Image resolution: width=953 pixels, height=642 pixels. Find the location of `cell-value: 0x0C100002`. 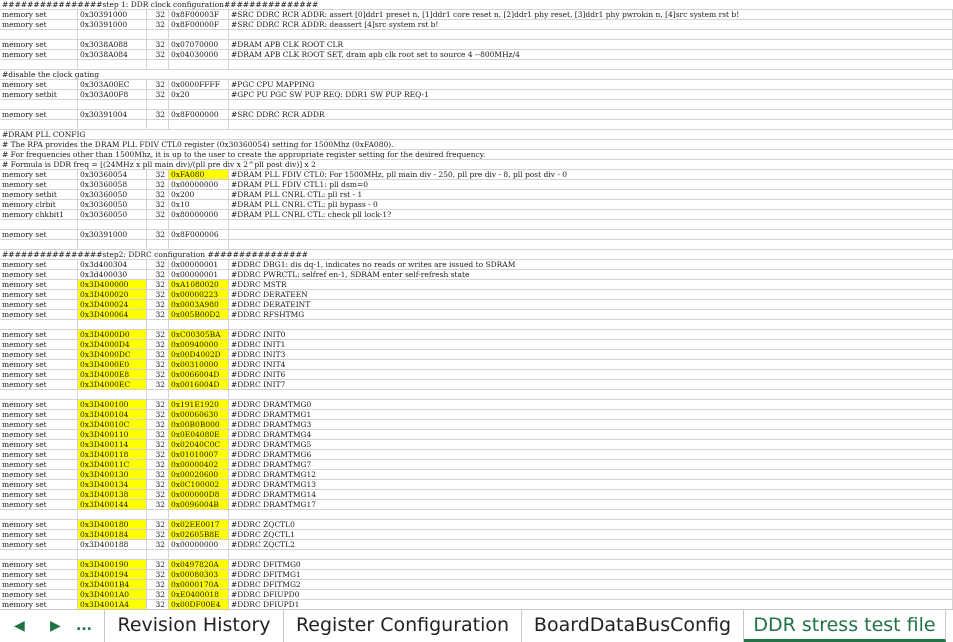

cell-value: 0x0C100002 is located at coordinates (199, 485).